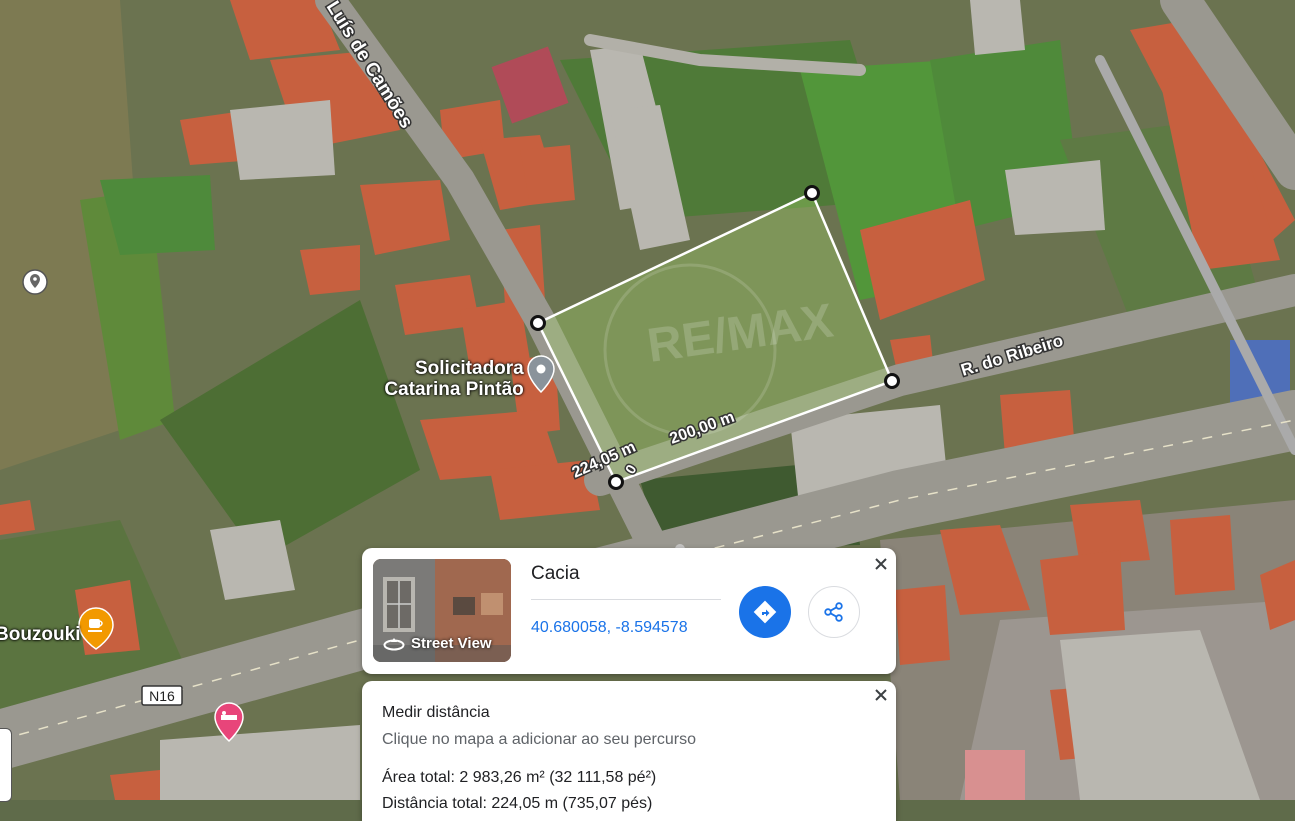  What do you see at coordinates (40, 634) in the screenshot?
I see `poi-label-bouzouki: Bouzouki` at bounding box center [40, 634].